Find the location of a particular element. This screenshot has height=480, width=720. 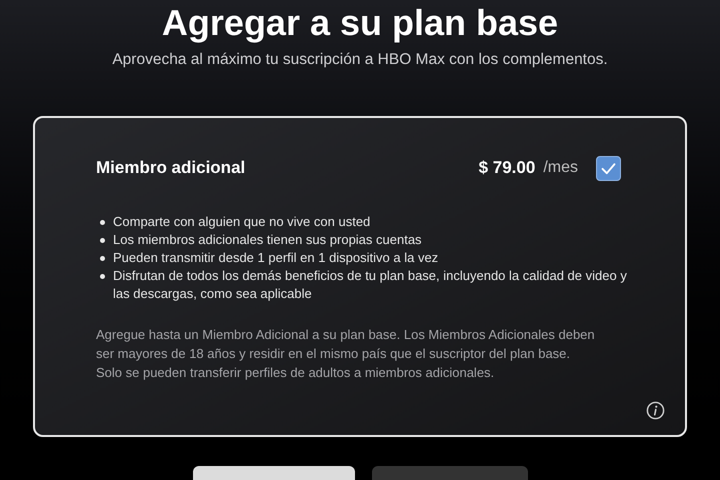

addon-name: Miembro adicional is located at coordinates (171, 168).